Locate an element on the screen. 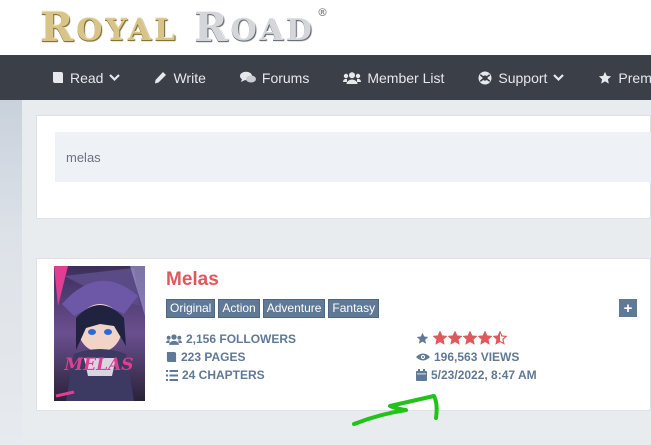 This screenshot has width=651, height=445. nav-label: Forums is located at coordinates (285, 77).